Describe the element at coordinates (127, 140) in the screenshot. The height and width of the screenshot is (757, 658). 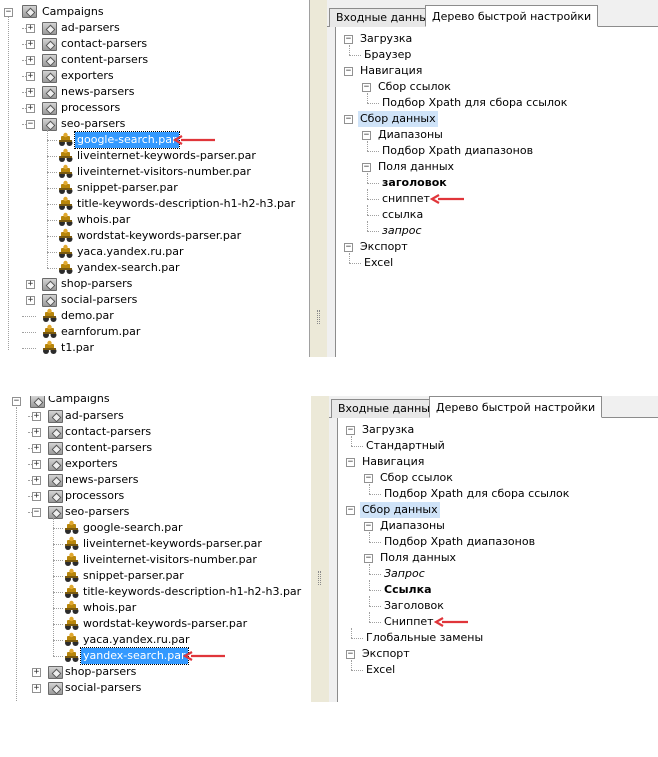
I see `parser-file-item: google-search.par` at that location.